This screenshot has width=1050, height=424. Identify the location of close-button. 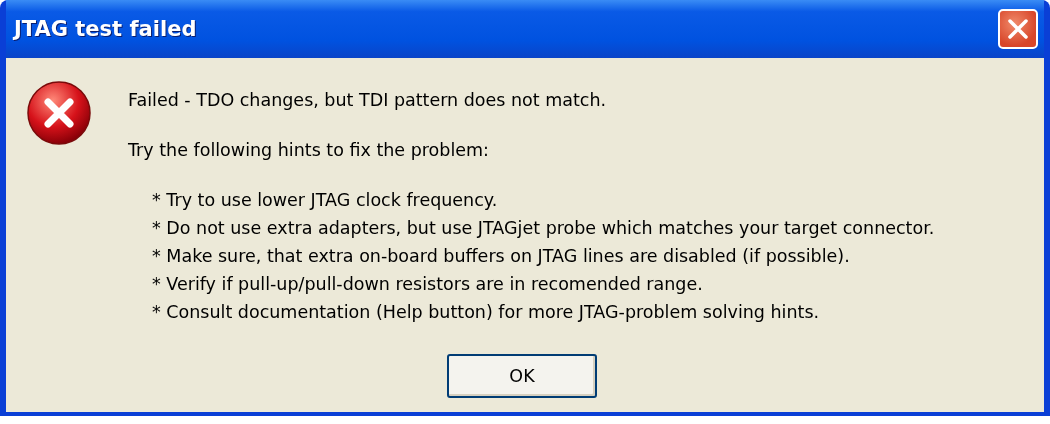
(1018, 29).